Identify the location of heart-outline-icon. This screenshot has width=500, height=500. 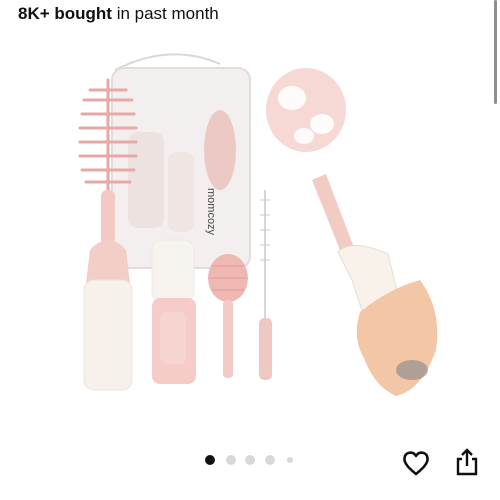
(416, 463).